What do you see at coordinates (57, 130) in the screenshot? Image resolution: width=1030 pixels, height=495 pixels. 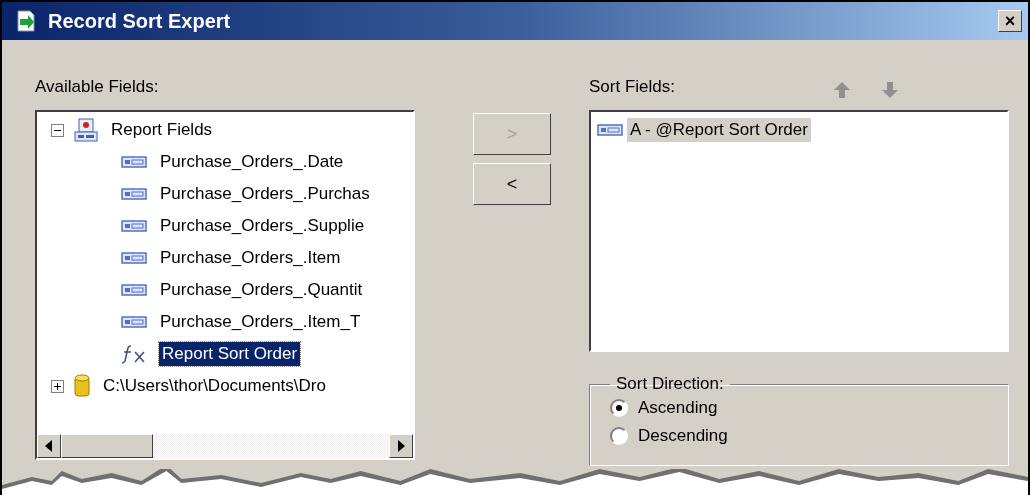 I see `collapse-toggle` at bounding box center [57, 130].